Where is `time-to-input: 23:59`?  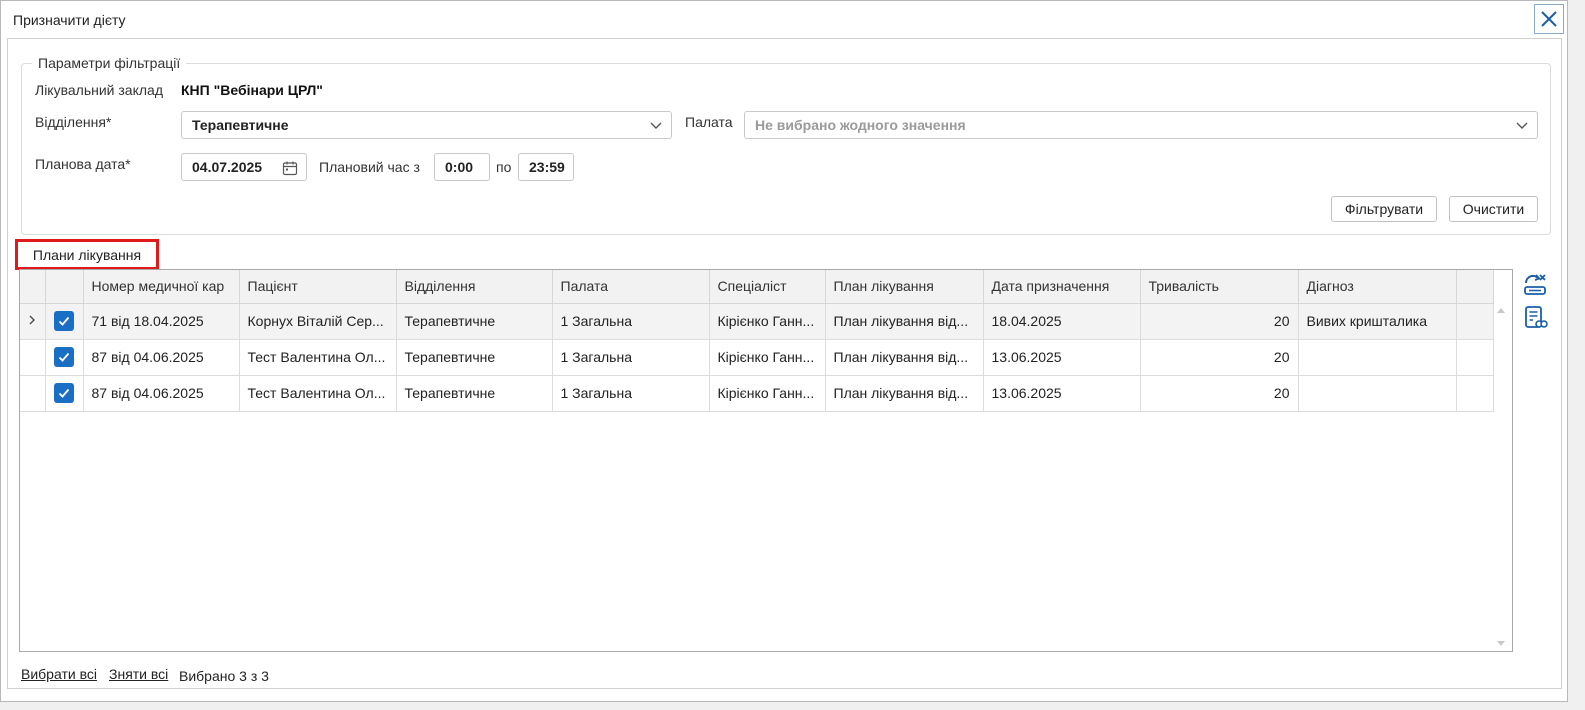 time-to-input: 23:59 is located at coordinates (546, 167).